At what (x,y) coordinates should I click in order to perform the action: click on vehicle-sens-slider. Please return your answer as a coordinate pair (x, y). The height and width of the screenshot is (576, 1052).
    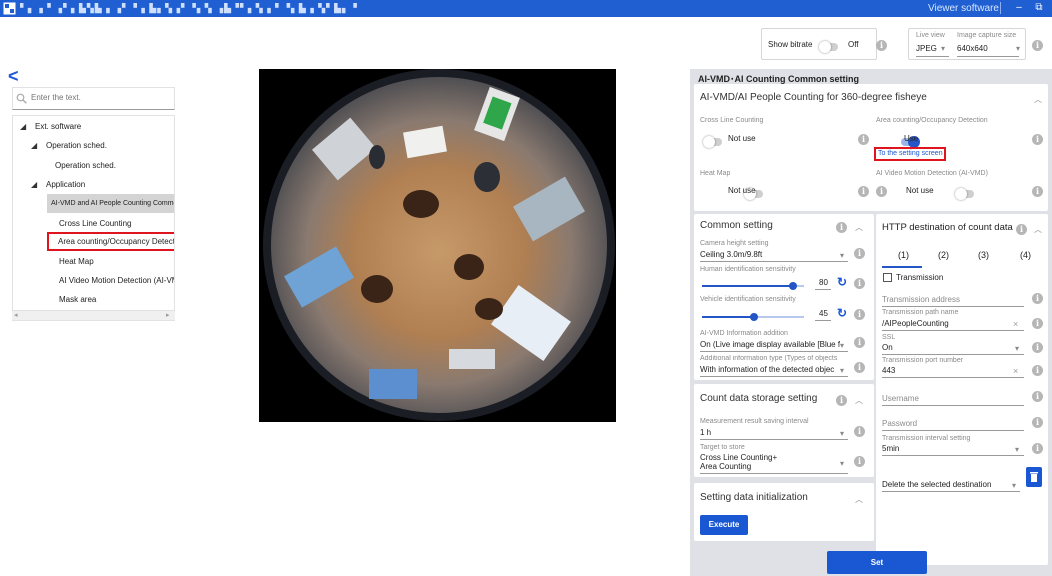
    Looking at the image, I should click on (754, 317).